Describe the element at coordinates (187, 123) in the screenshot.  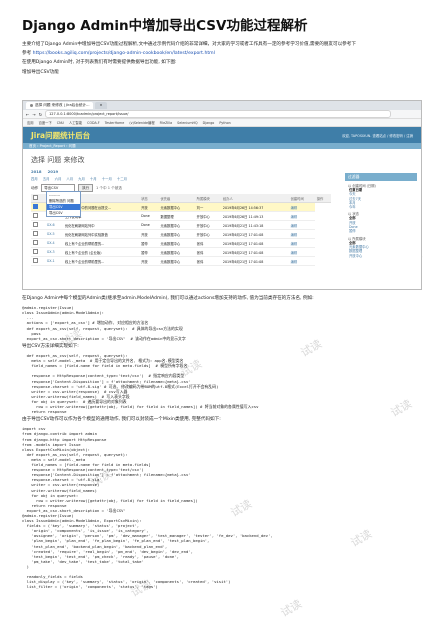
I see `bookmark-item: SeleniumHQ` at that location.